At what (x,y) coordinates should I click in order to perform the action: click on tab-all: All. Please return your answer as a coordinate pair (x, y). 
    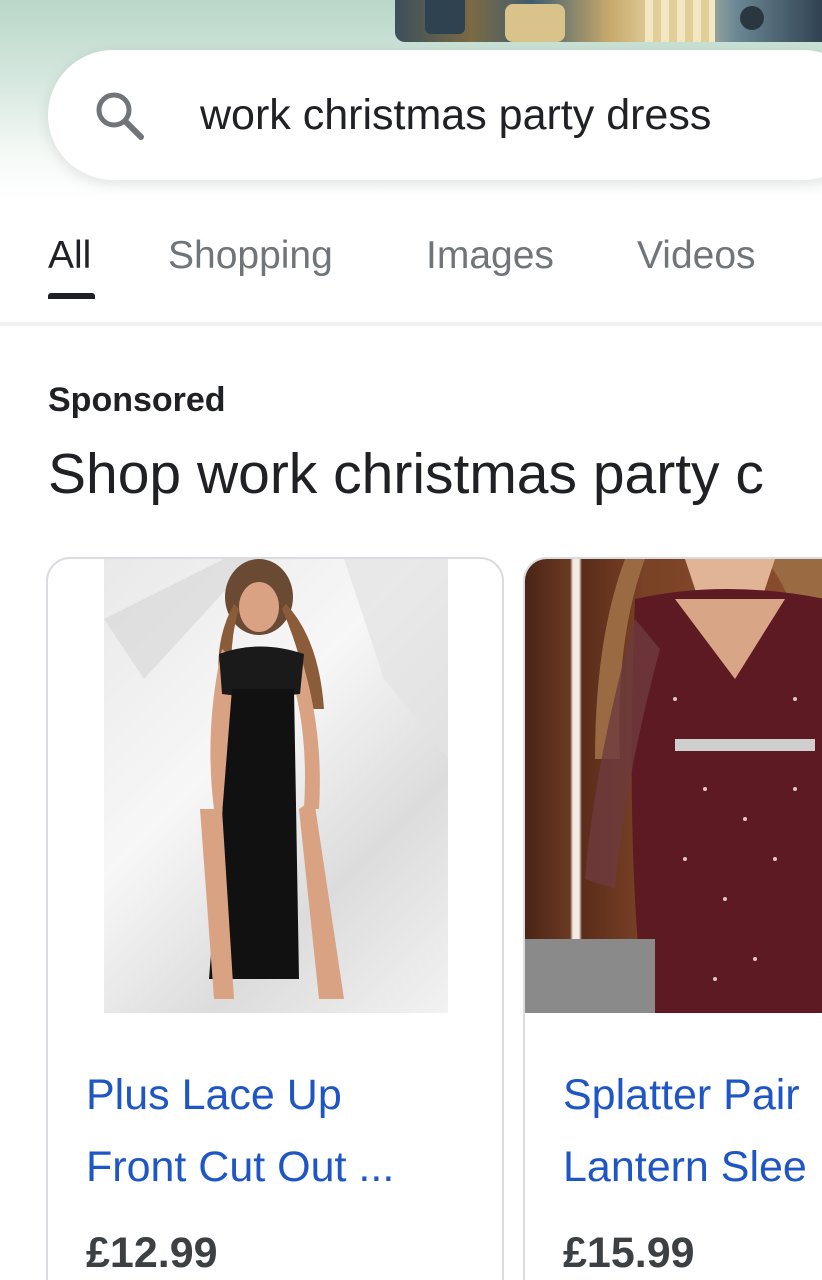
    Looking at the image, I should click on (69, 256).